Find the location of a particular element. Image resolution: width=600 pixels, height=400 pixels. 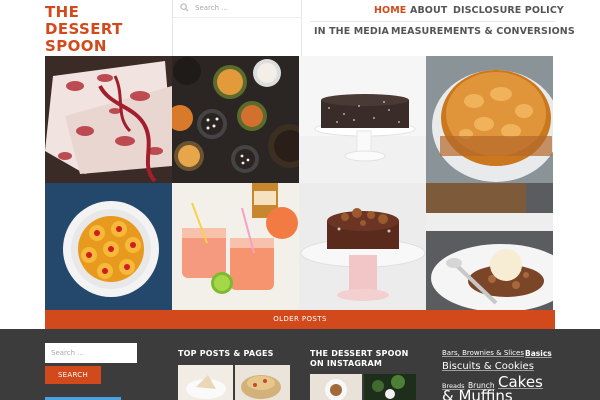

pineapple-cake-photo is located at coordinates (108, 246).